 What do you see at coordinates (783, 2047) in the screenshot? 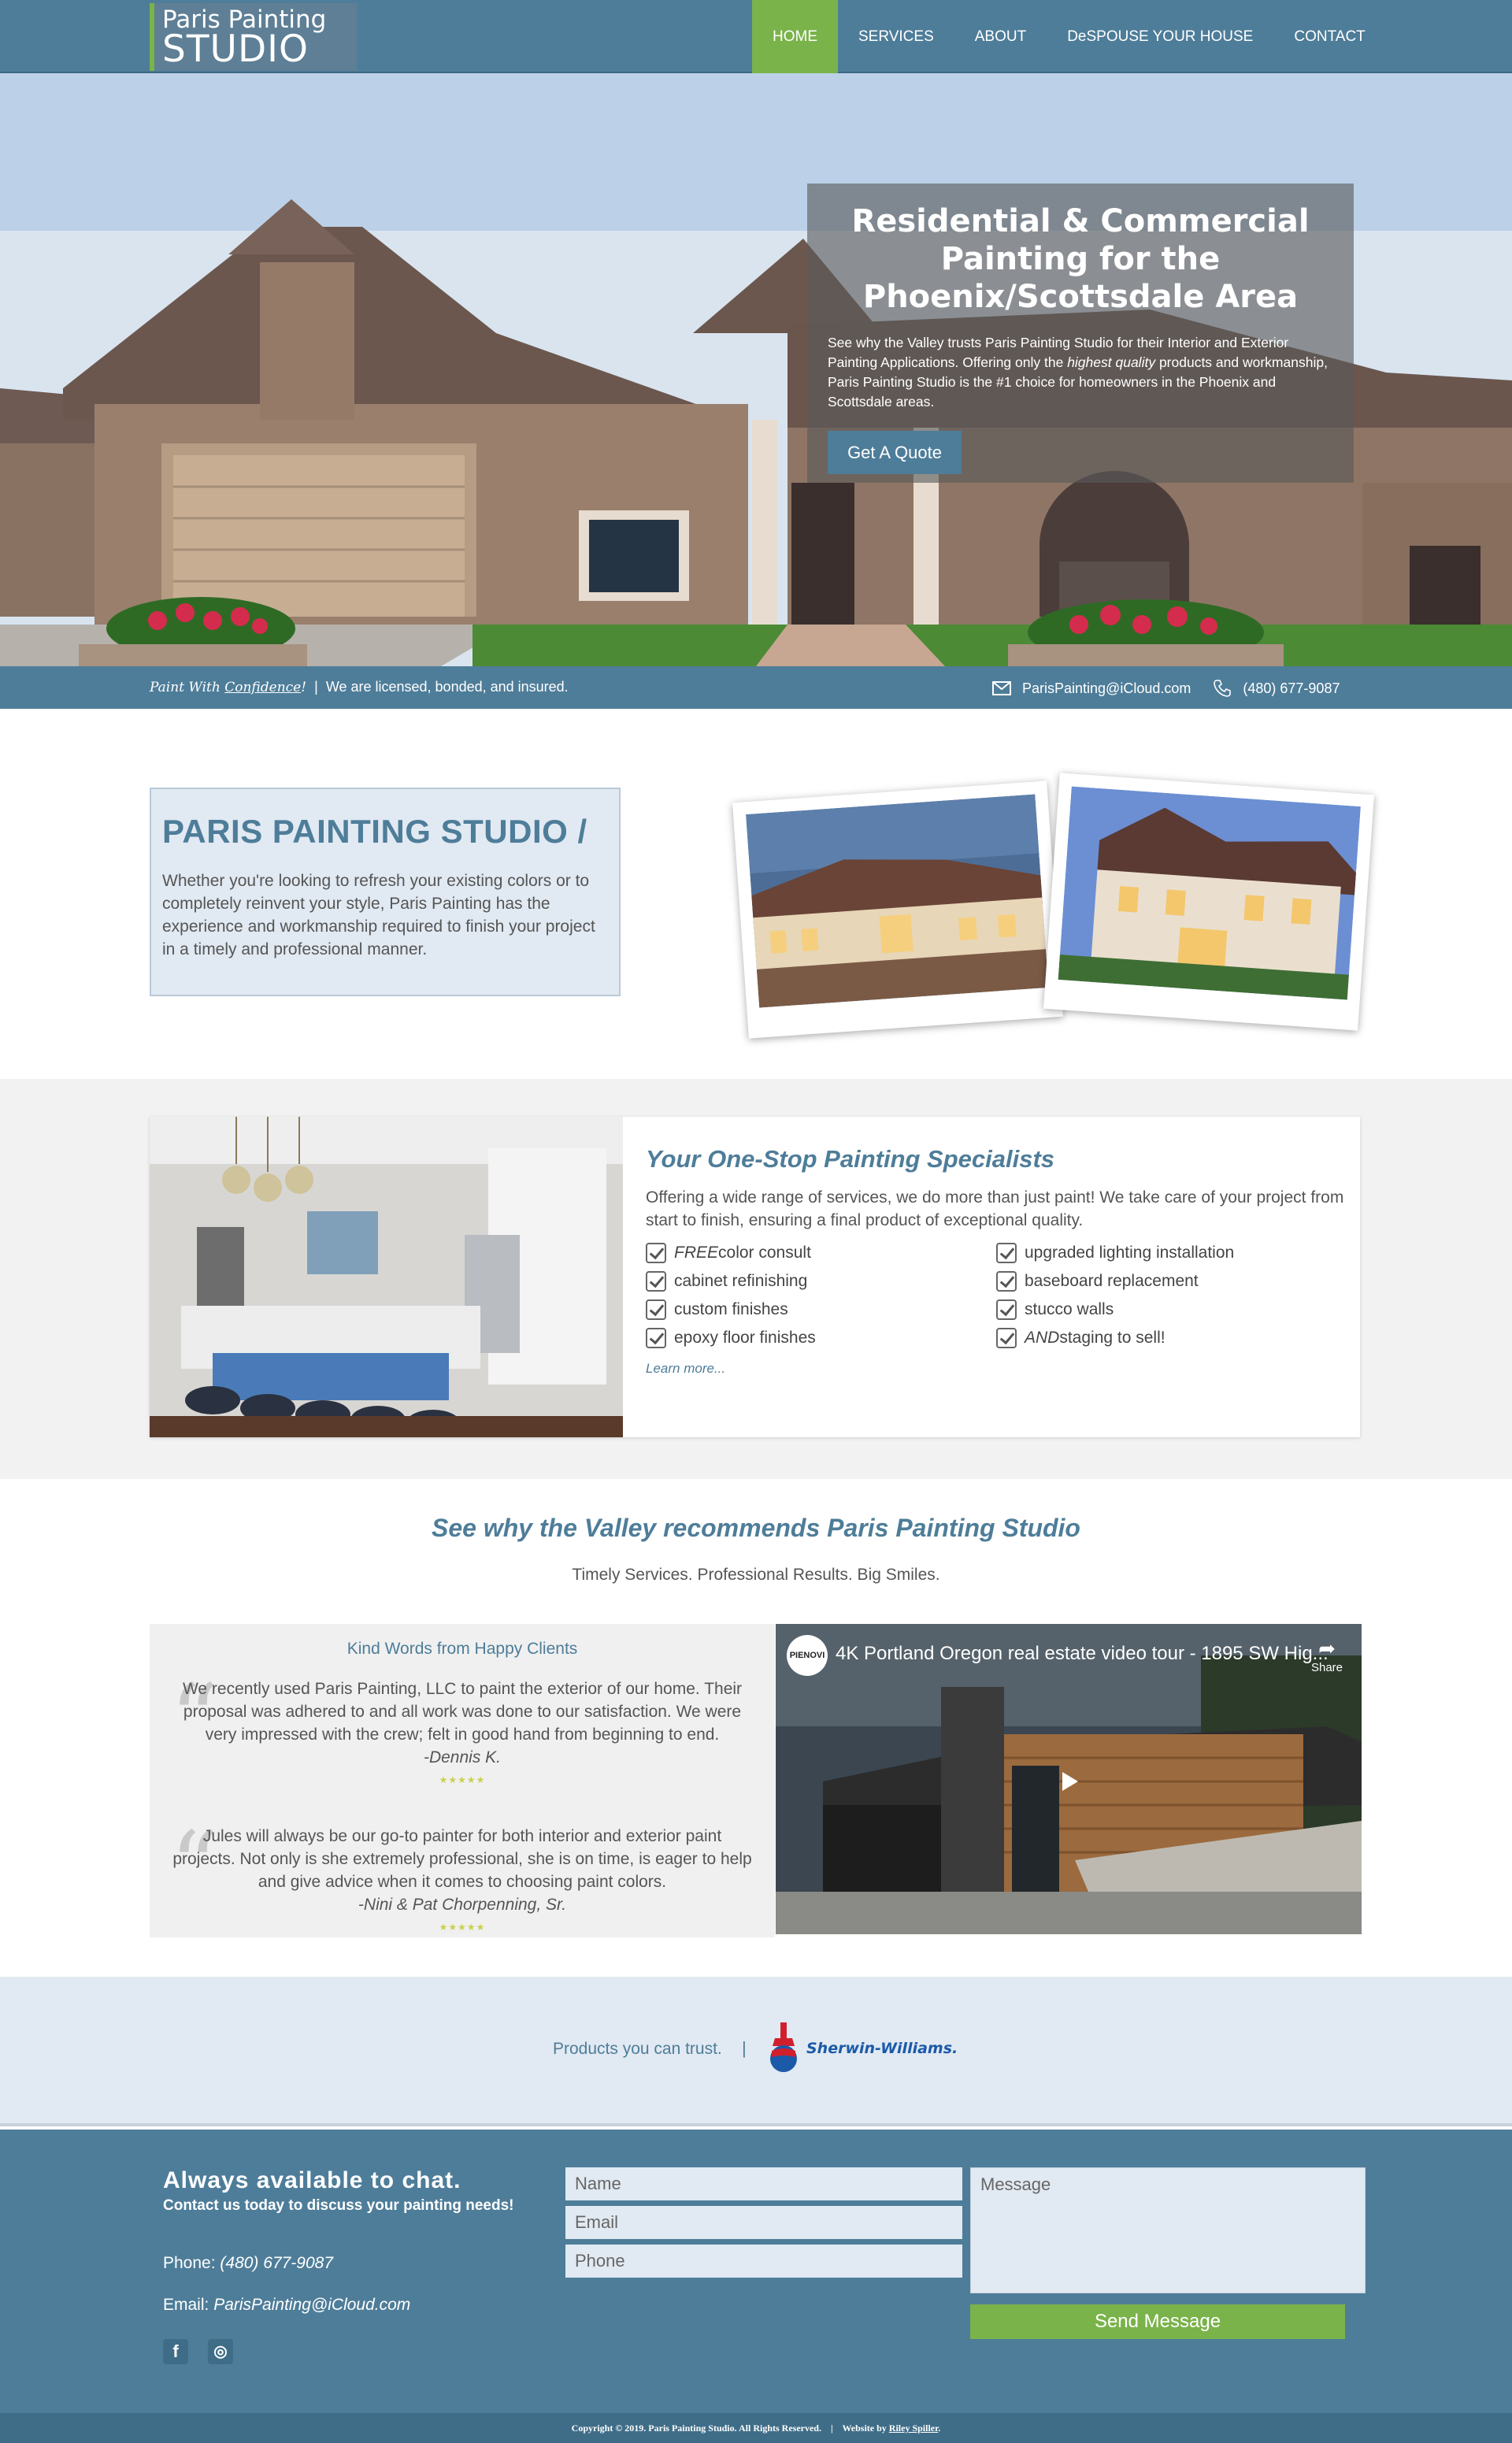
I see `paint-globe-icon` at bounding box center [783, 2047].